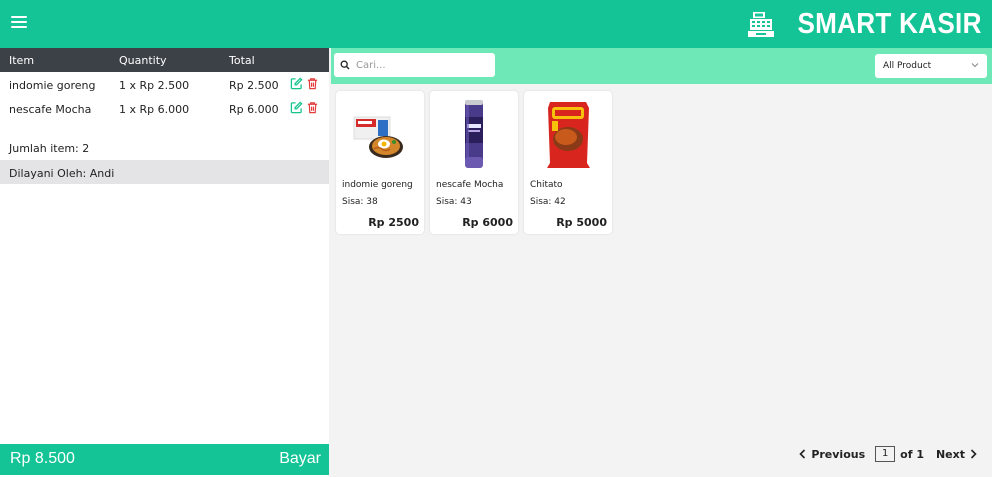 This screenshot has height=477, width=992. What do you see at coordinates (380, 162) in the screenshot?
I see `product-card-indomie: indomie goreng Sisa: 38 Rp 2500` at bounding box center [380, 162].